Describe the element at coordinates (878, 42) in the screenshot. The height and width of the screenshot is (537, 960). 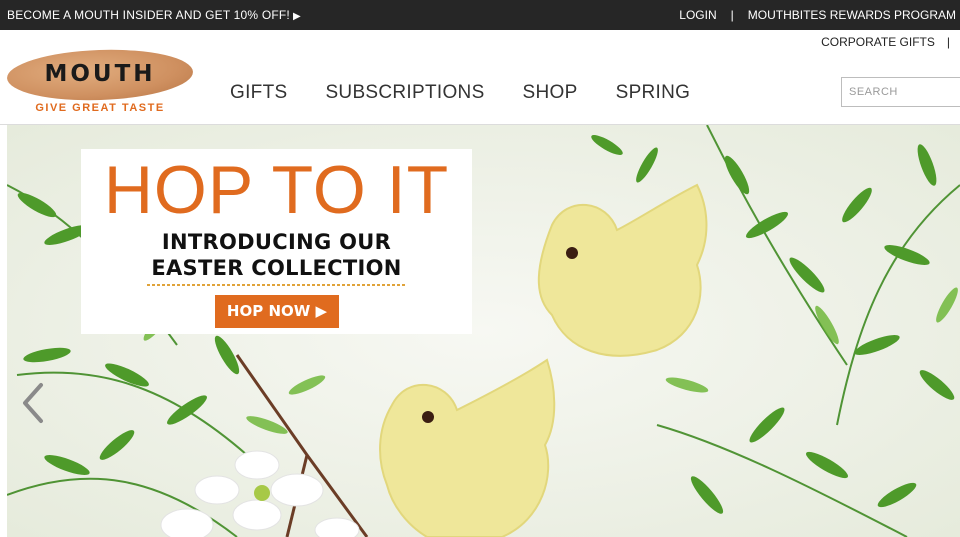
I see `corporate-gifts-link: CORPORATE GIFTS` at that location.